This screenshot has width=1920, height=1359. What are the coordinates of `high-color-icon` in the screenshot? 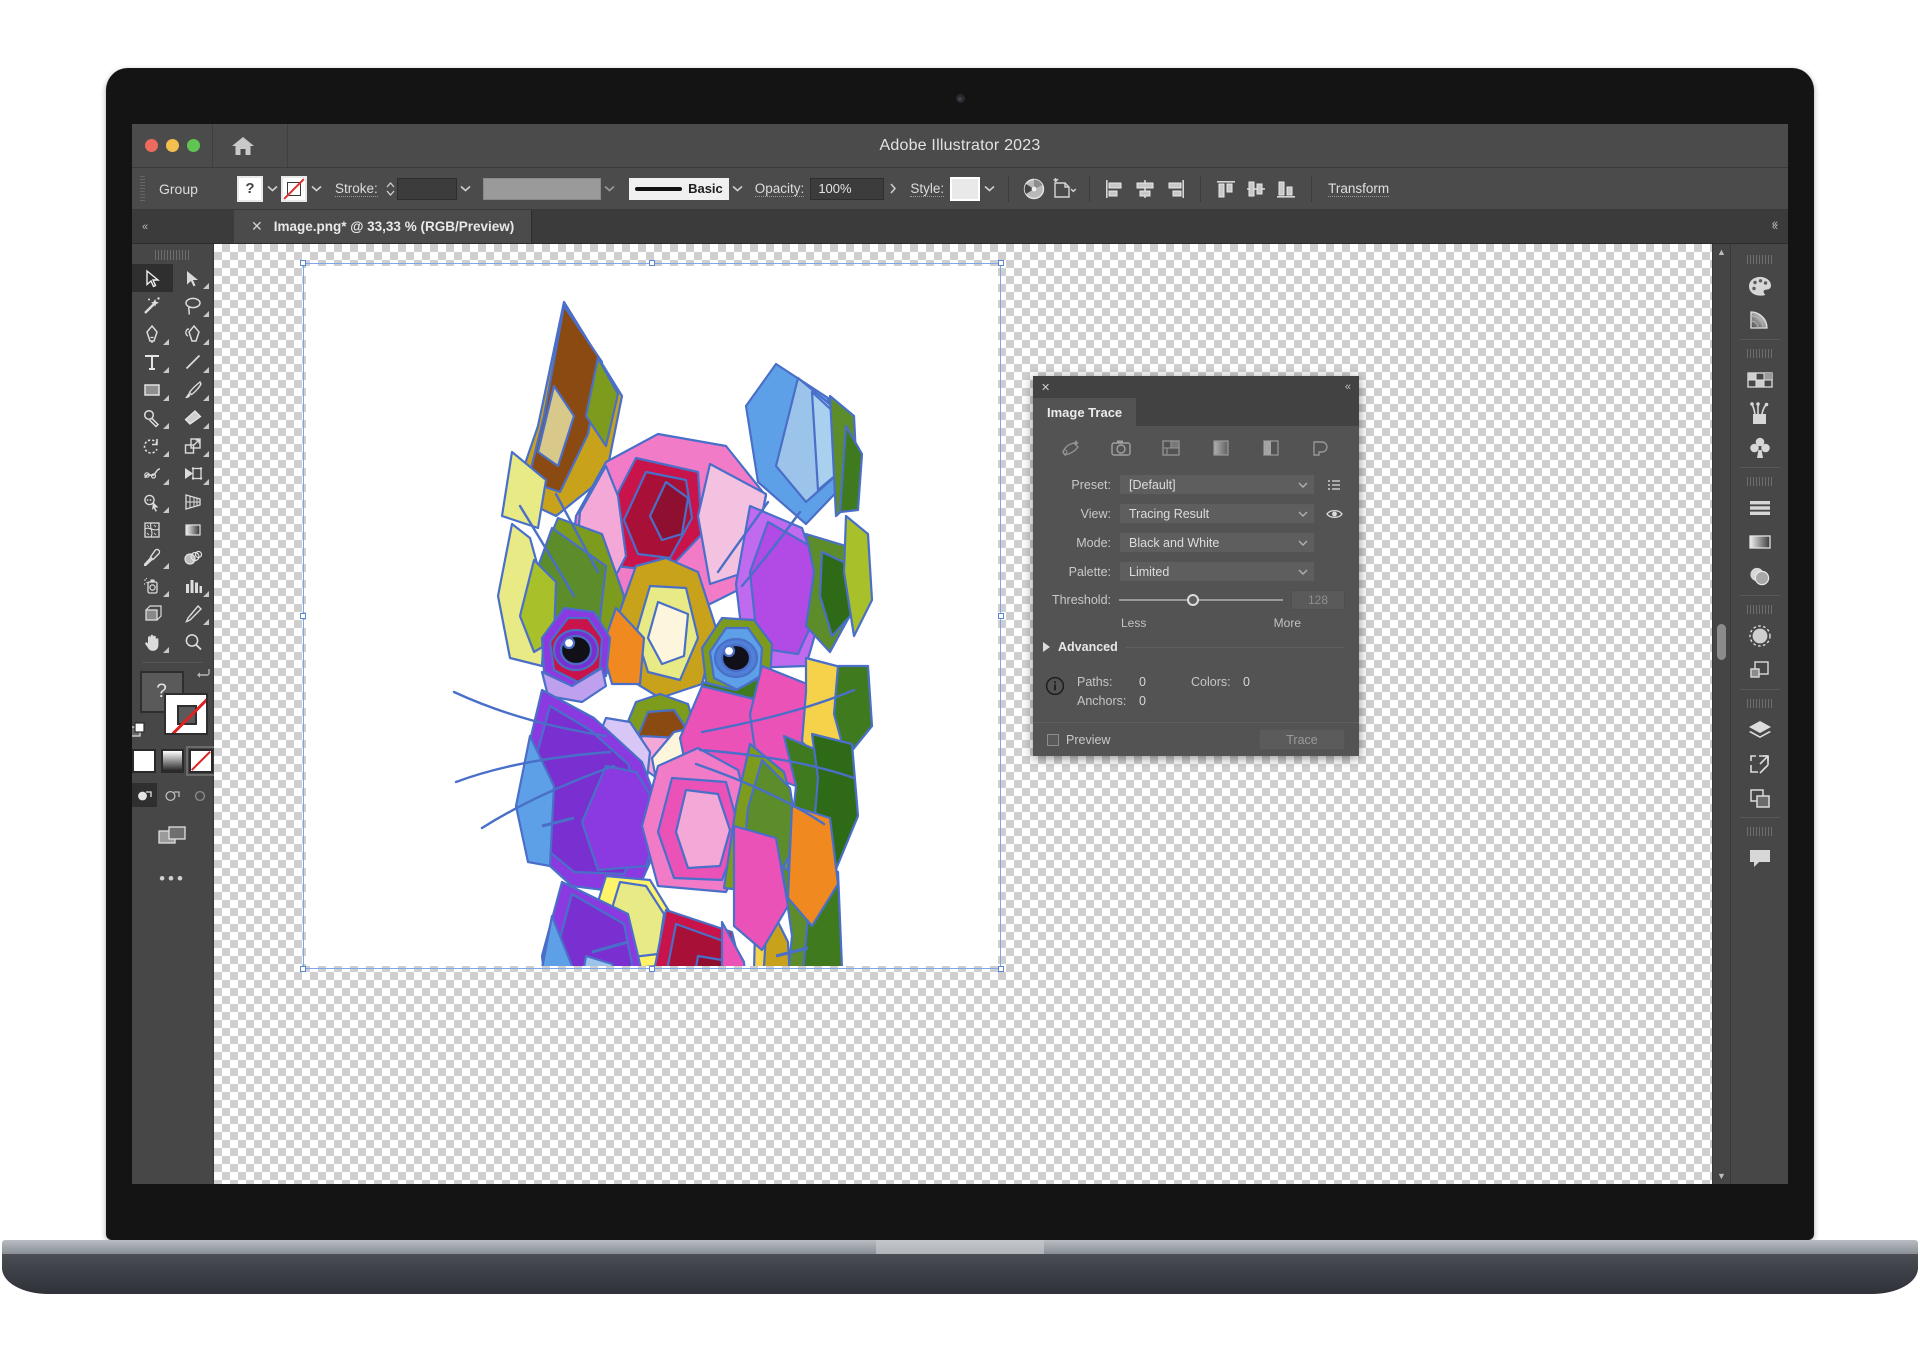 It's located at (1121, 448).